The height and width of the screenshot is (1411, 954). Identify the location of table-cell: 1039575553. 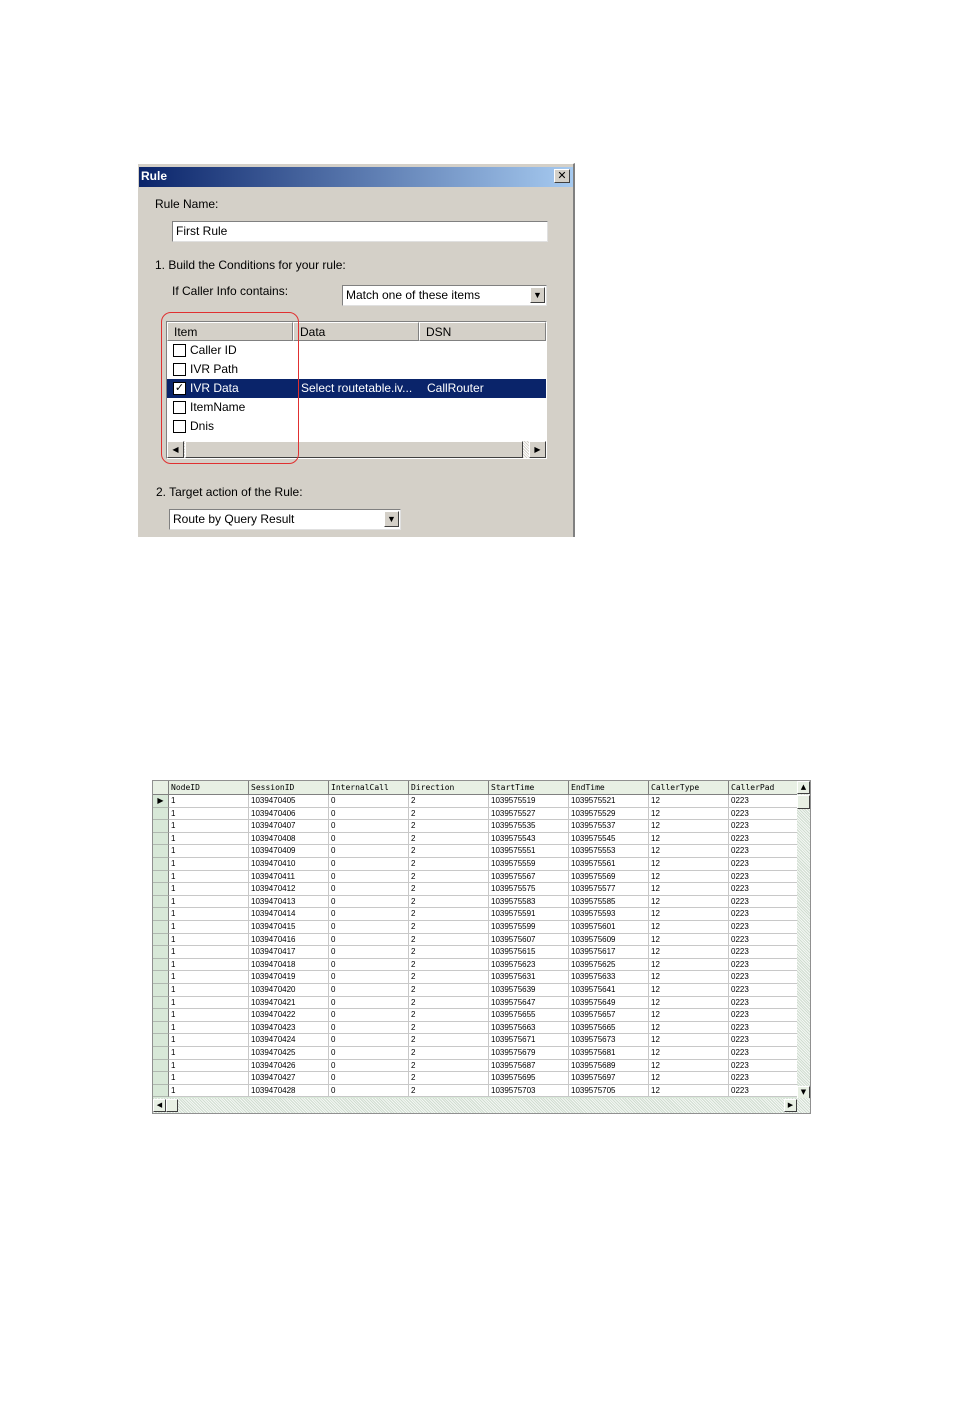
(609, 851).